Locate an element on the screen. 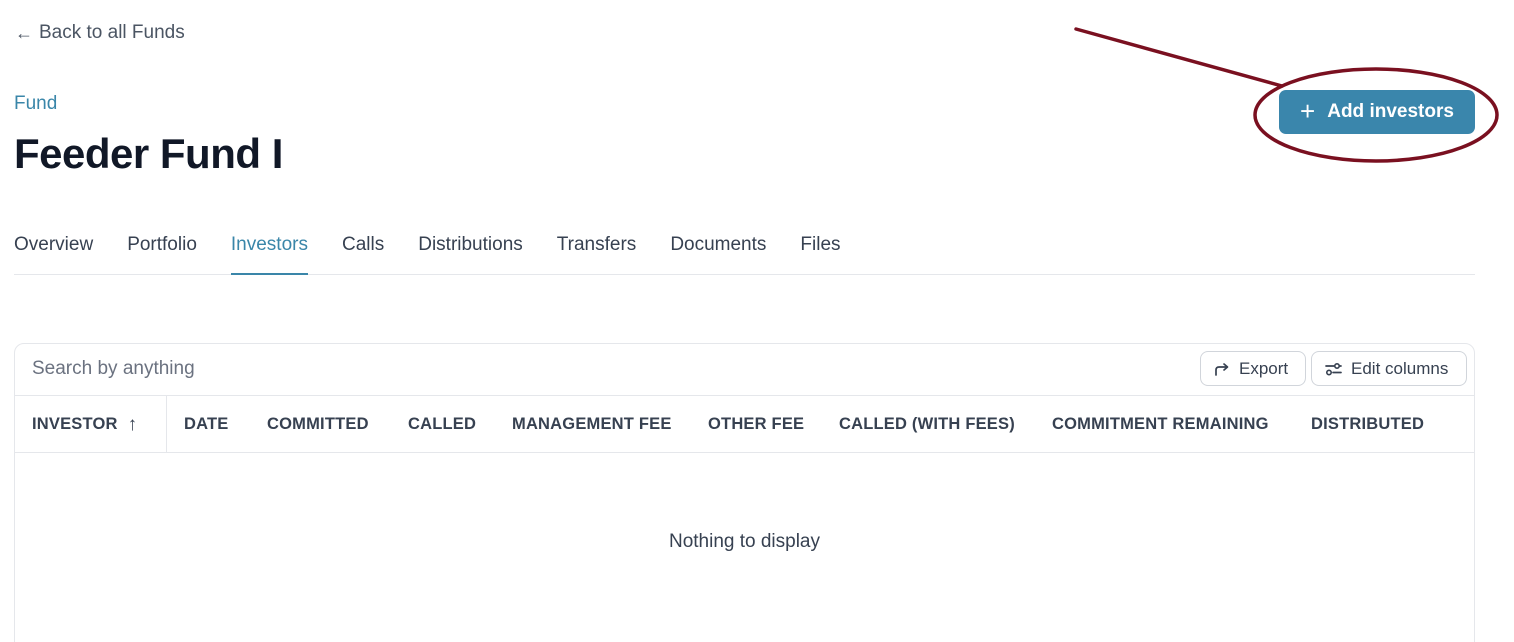 The width and height of the screenshot is (1514, 642). table-toolbar: Export Edit columns is located at coordinates (744, 370).